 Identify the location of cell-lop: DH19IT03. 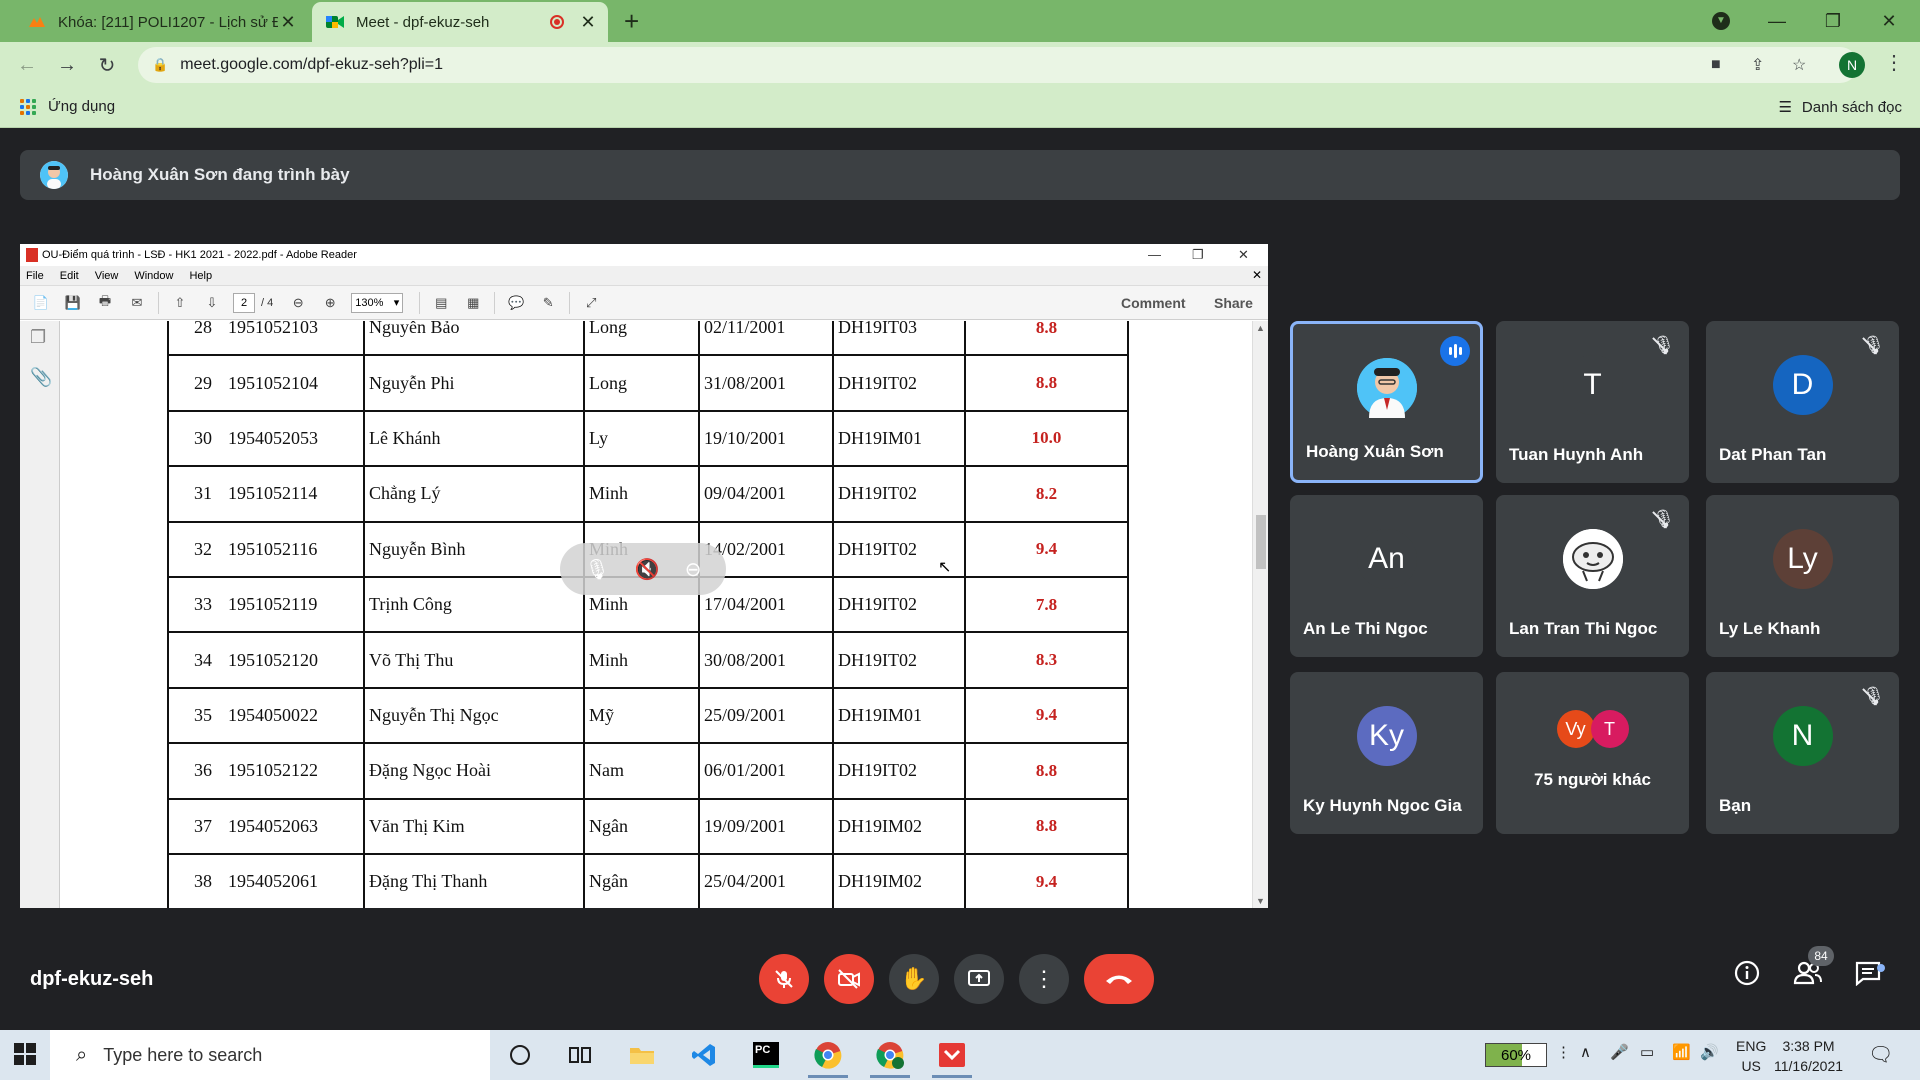
(899, 339).